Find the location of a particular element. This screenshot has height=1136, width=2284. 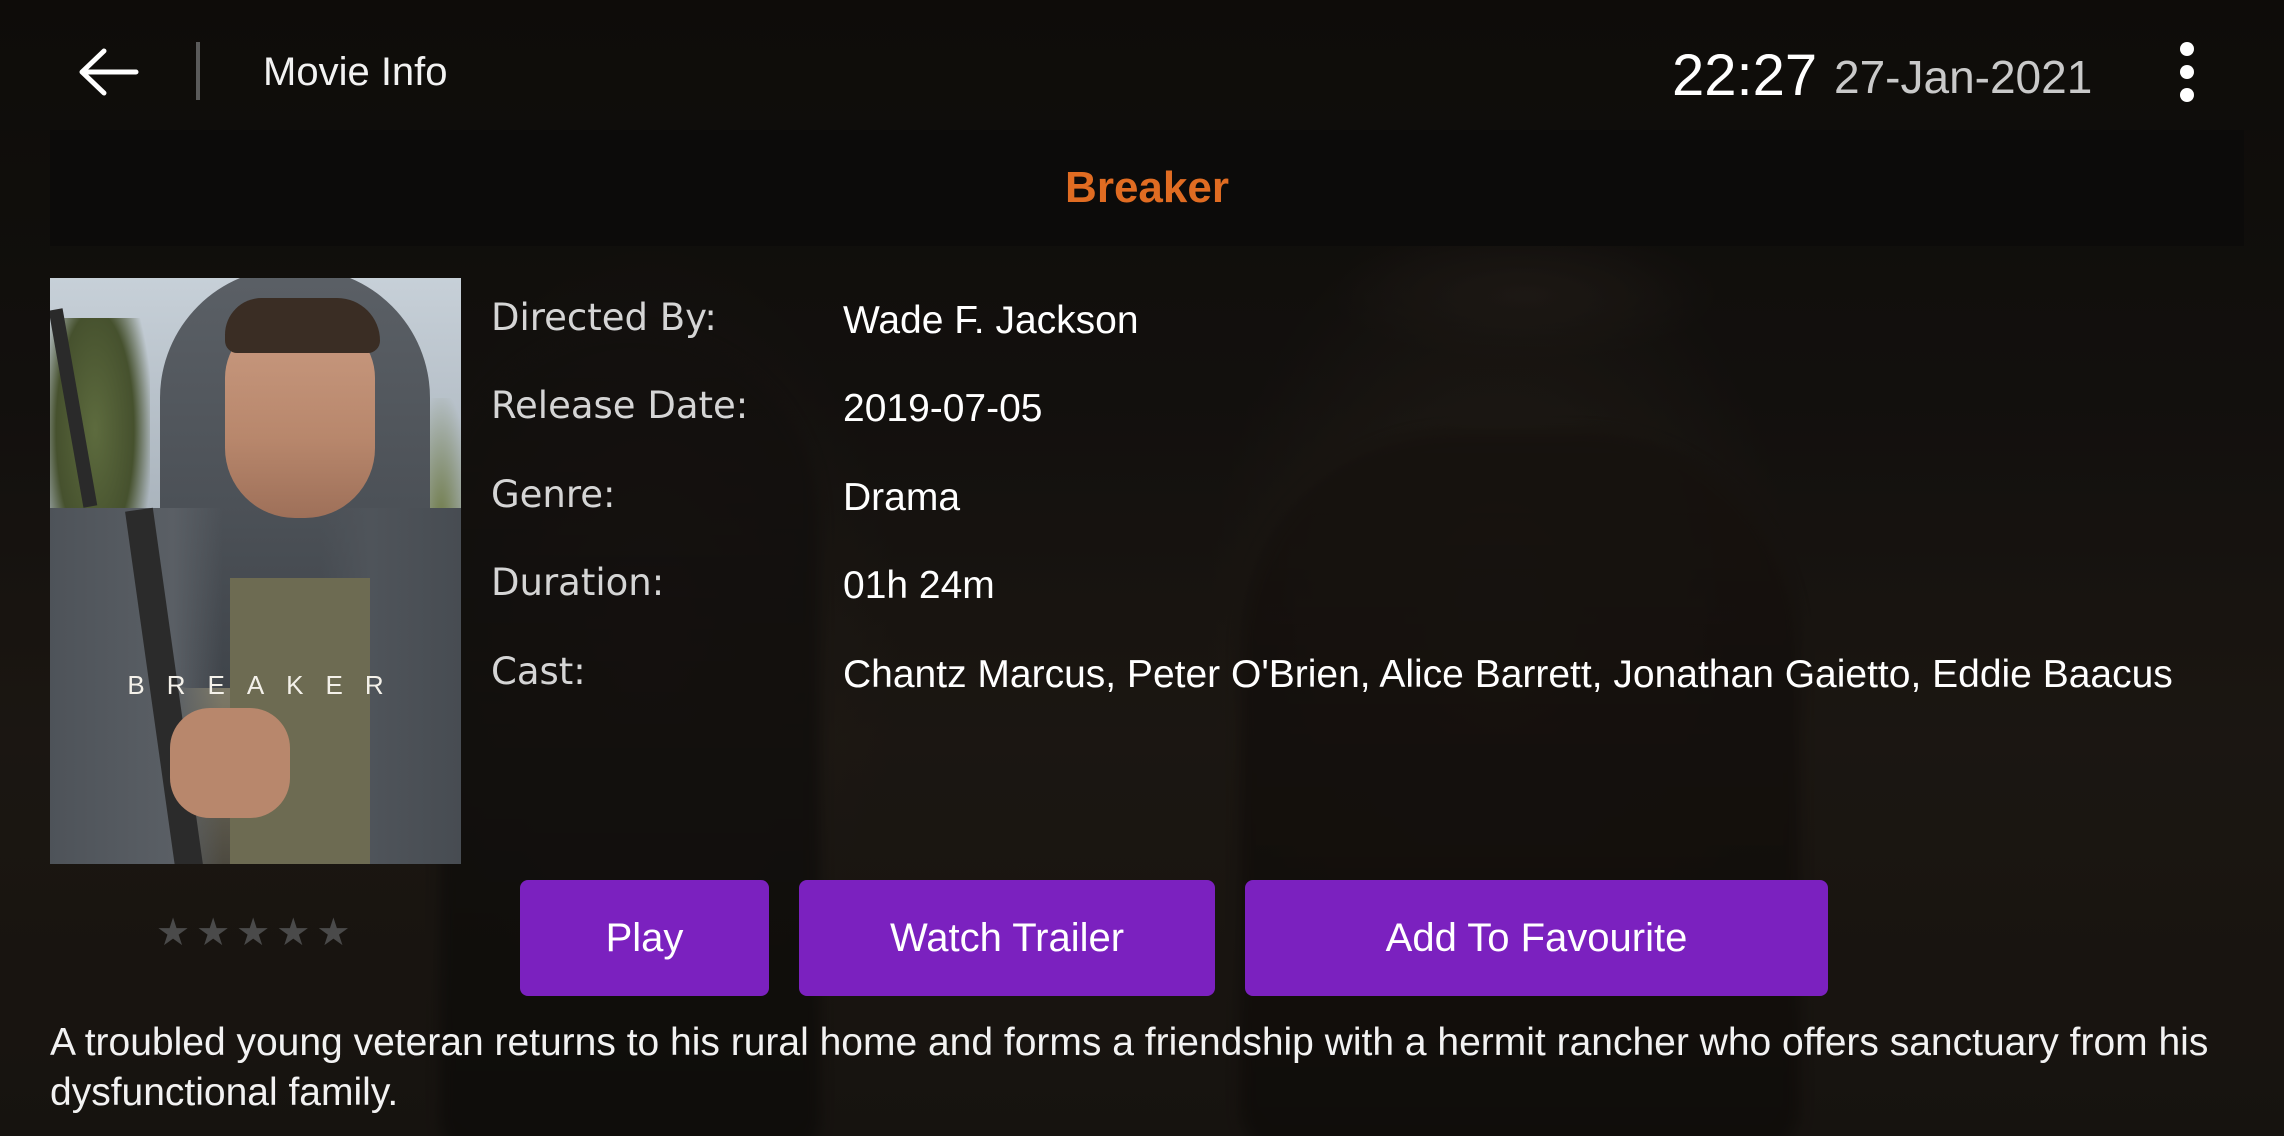

add-to-favourite-button: Add To Favourite is located at coordinates (1536, 938).